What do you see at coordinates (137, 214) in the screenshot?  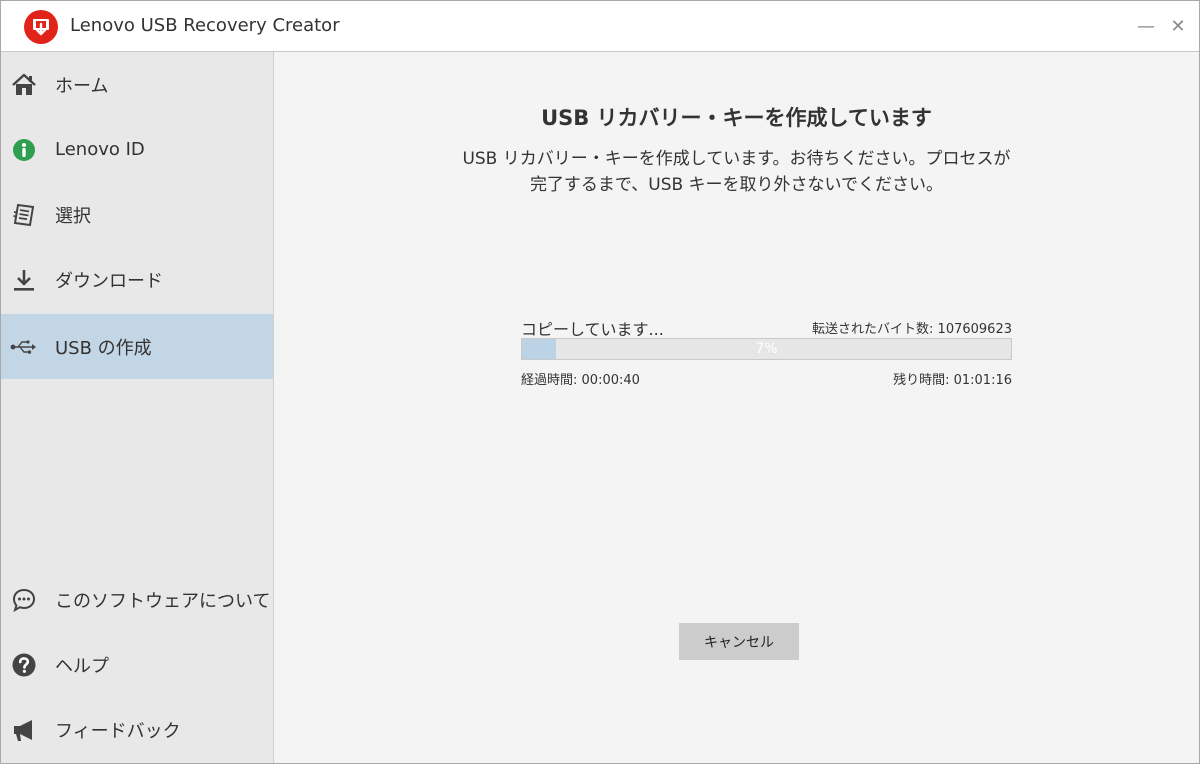 I see `sidebar-item-select: 選択` at bounding box center [137, 214].